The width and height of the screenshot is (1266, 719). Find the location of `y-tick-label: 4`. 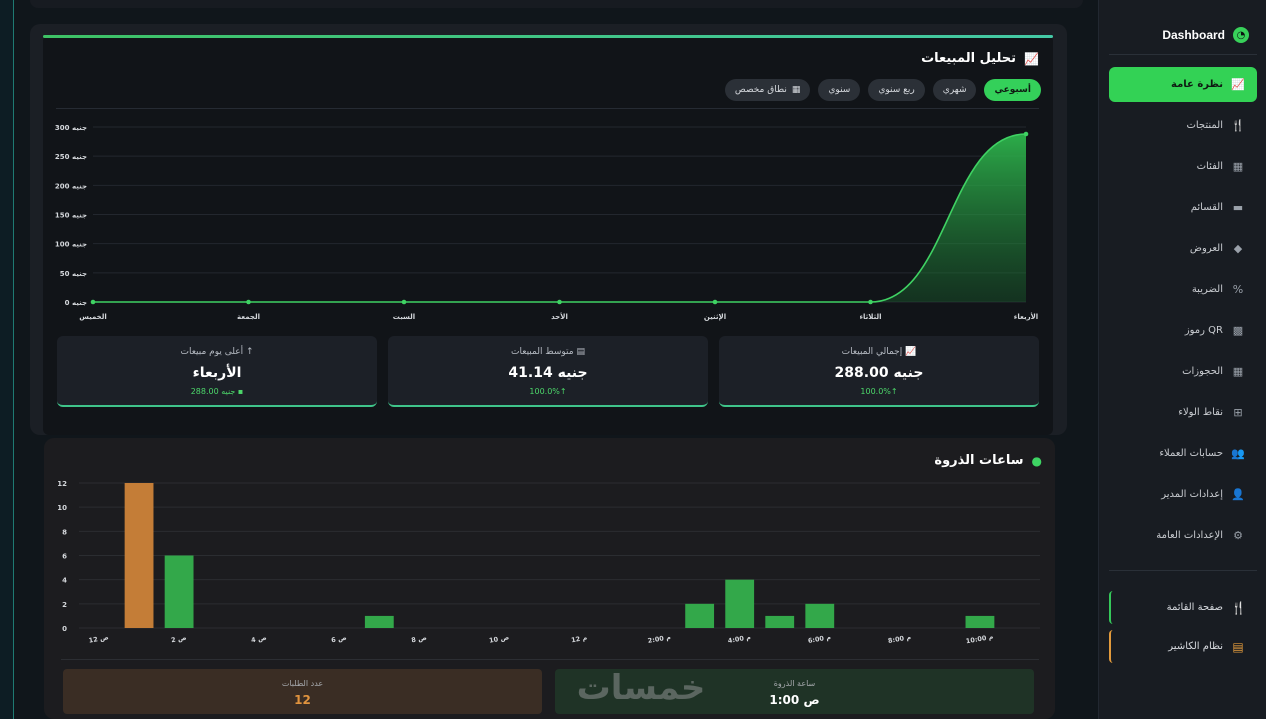

y-tick-label: 4 is located at coordinates (64, 581).